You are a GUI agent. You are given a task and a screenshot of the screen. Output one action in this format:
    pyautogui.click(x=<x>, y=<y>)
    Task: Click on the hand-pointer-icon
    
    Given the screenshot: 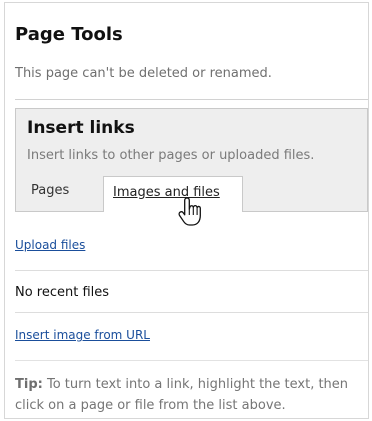 What is the action you would take?
    pyautogui.click(x=189, y=211)
    